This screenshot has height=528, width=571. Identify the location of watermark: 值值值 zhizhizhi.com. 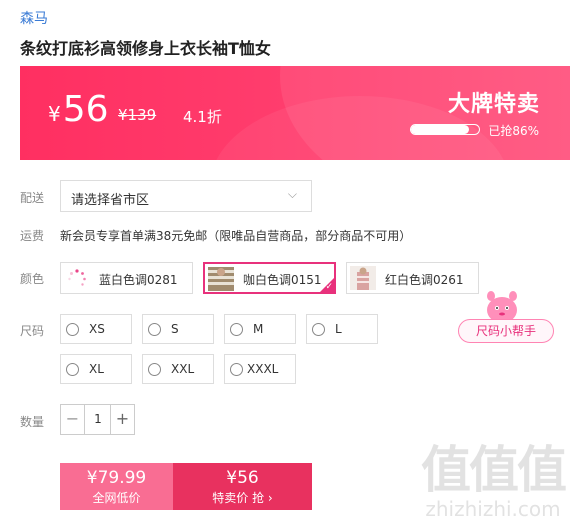
(494, 481).